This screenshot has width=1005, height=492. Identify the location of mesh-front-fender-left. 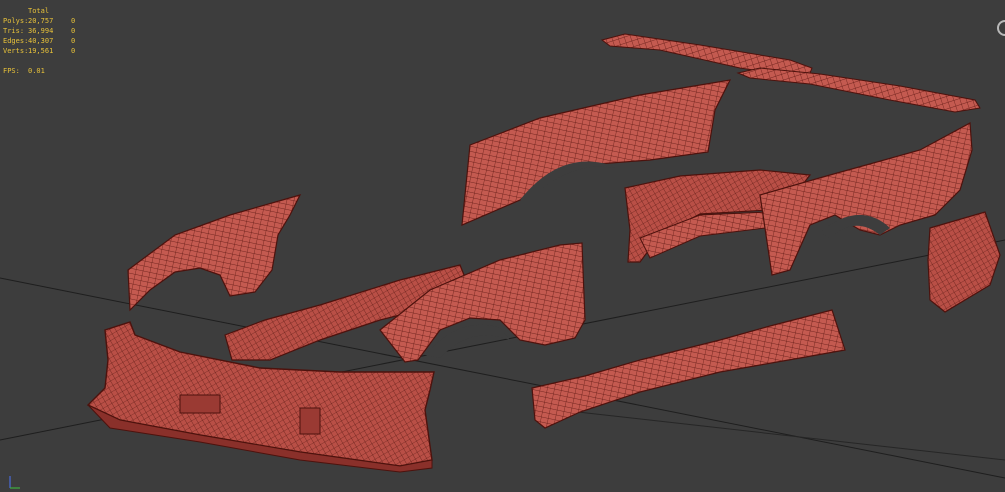
(214, 253).